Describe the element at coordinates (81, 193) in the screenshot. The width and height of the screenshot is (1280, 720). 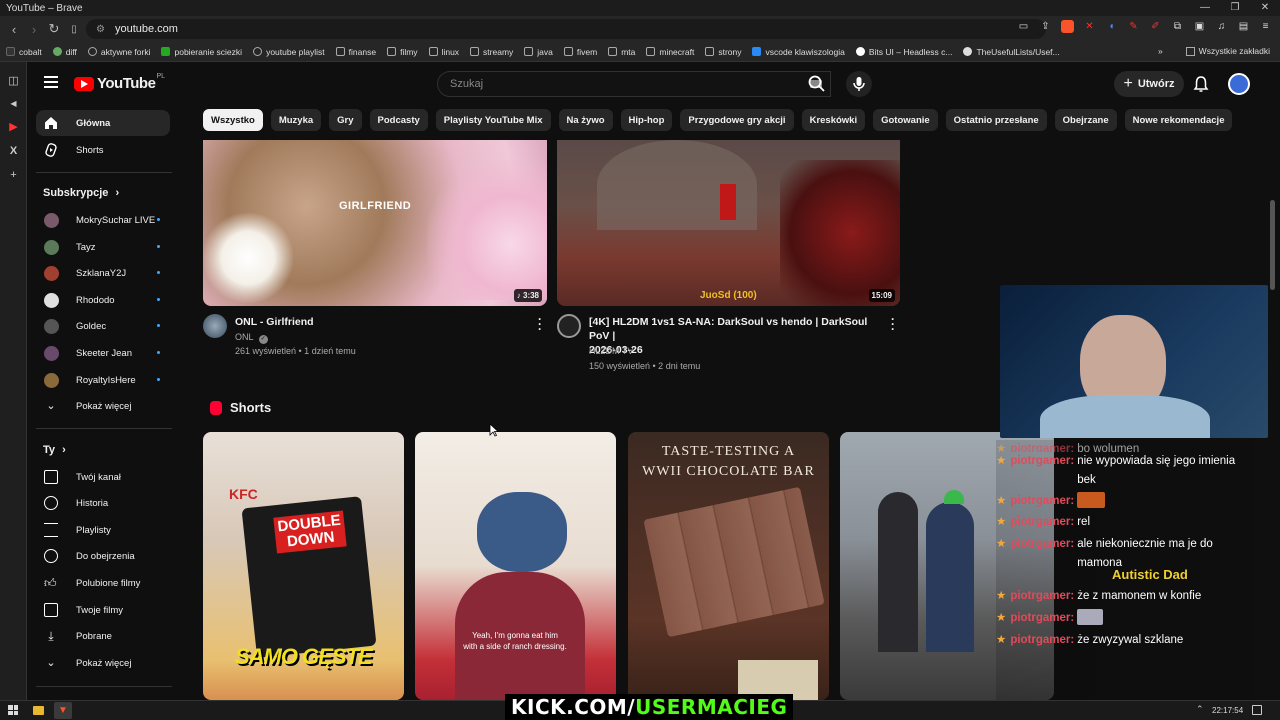
I see `subscriptions-heading: Subskrypcje ›` at that location.